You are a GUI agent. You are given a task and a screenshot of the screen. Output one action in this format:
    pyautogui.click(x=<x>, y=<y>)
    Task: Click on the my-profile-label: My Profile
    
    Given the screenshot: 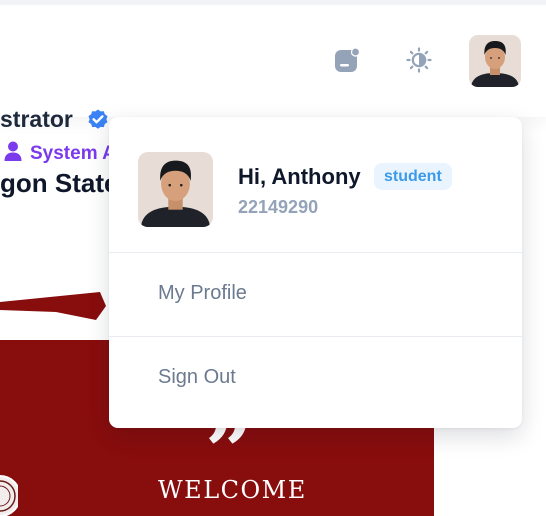 What is the action you would take?
    pyautogui.click(x=202, y=293)
    